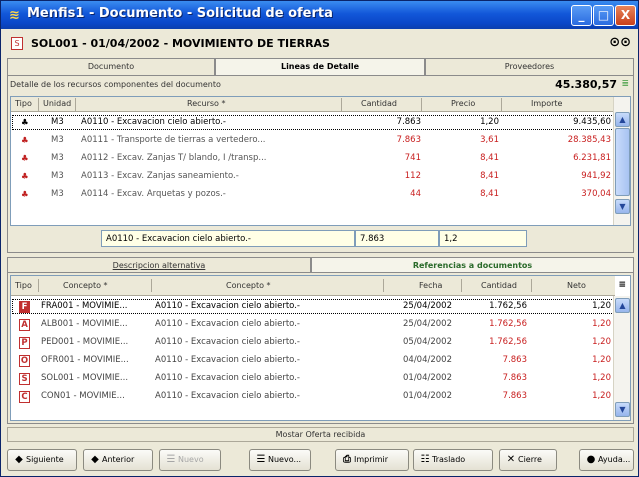 This screenshot has width=639, height=477. What do you see at coordinates (425, 459) in the screenshot?
I see `transfer-icon: ☷` at bounding box center [425, 459].